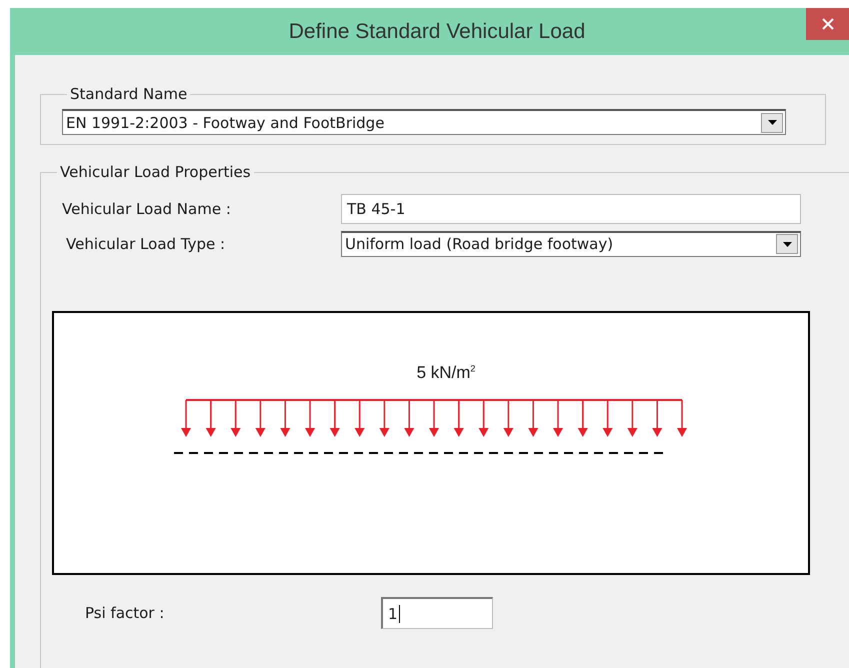  I want to click on load-value: 5 kN/m$^{2}$, so click(446, 373).